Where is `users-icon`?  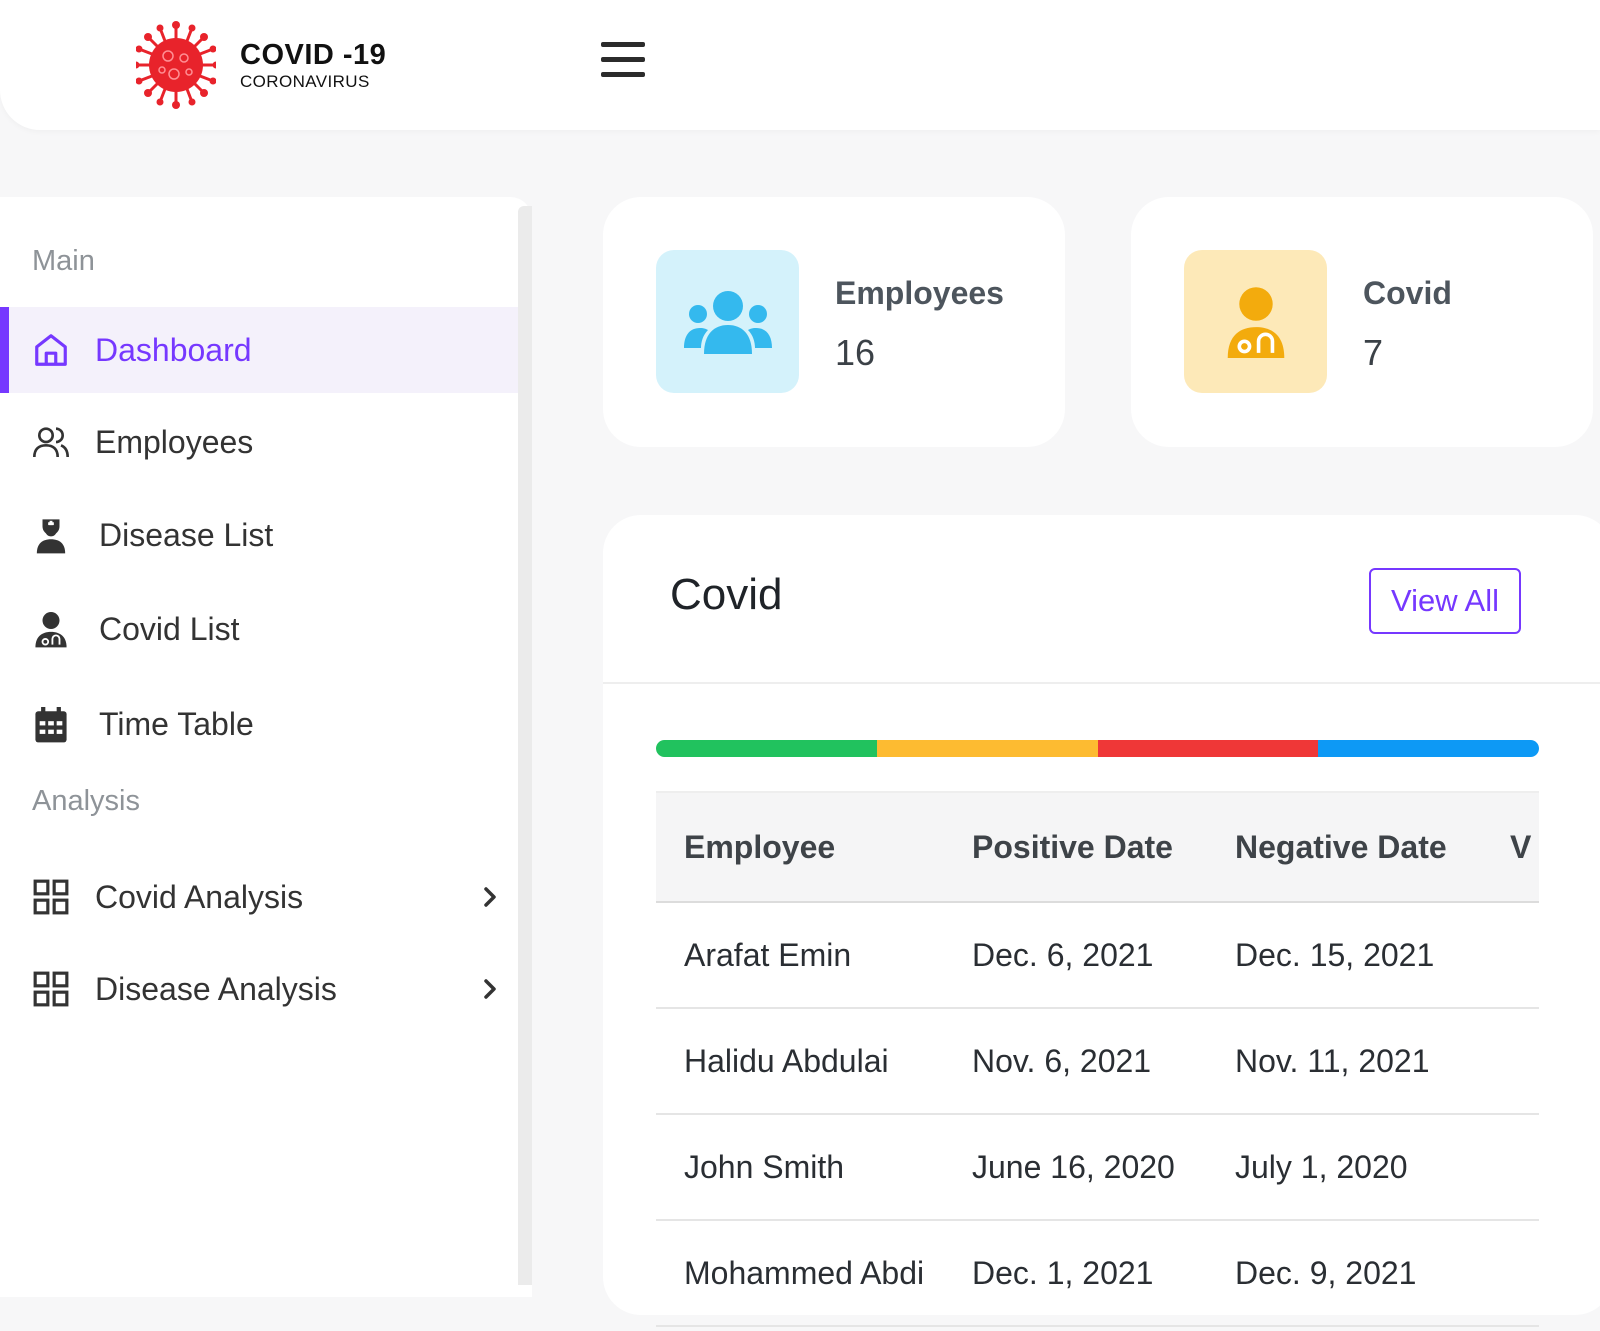
users-icon is located at coordinates (51, 442).